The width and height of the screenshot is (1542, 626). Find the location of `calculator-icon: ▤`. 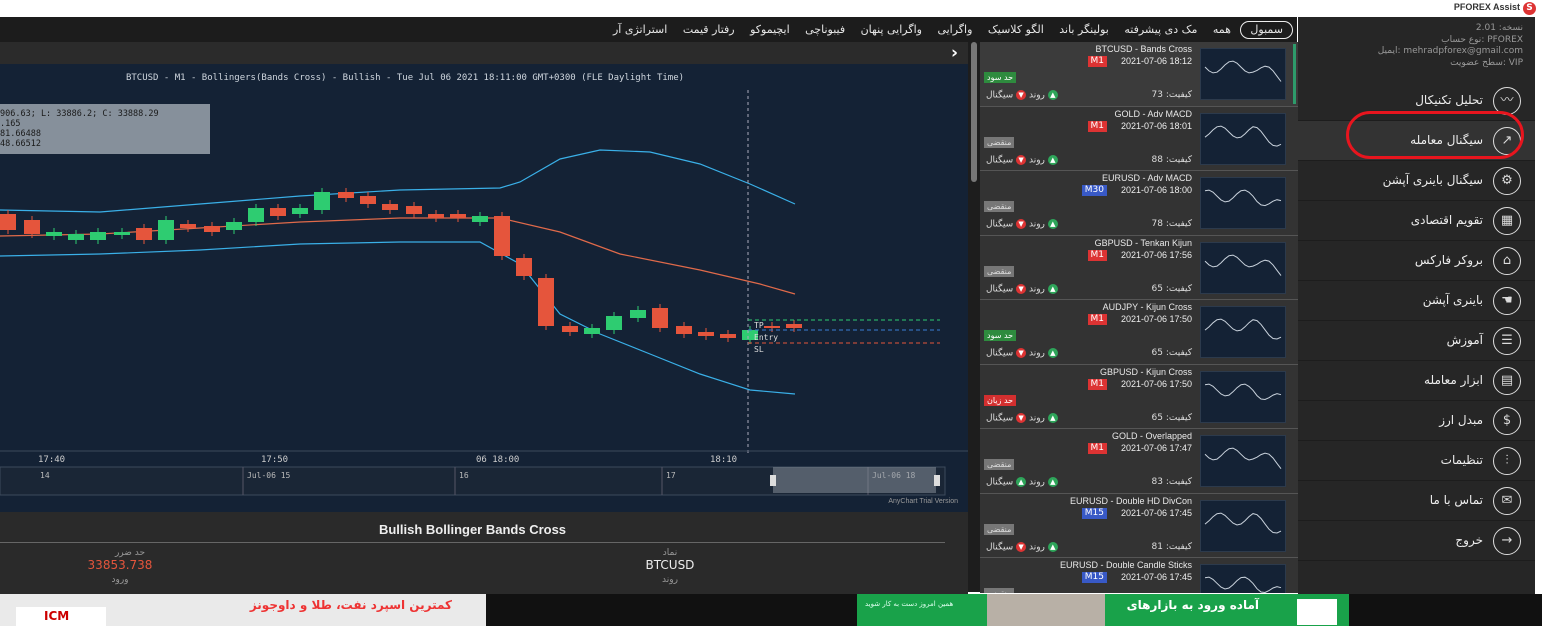

calculator-icon: ▤ is located at coordinates (1507, 381).